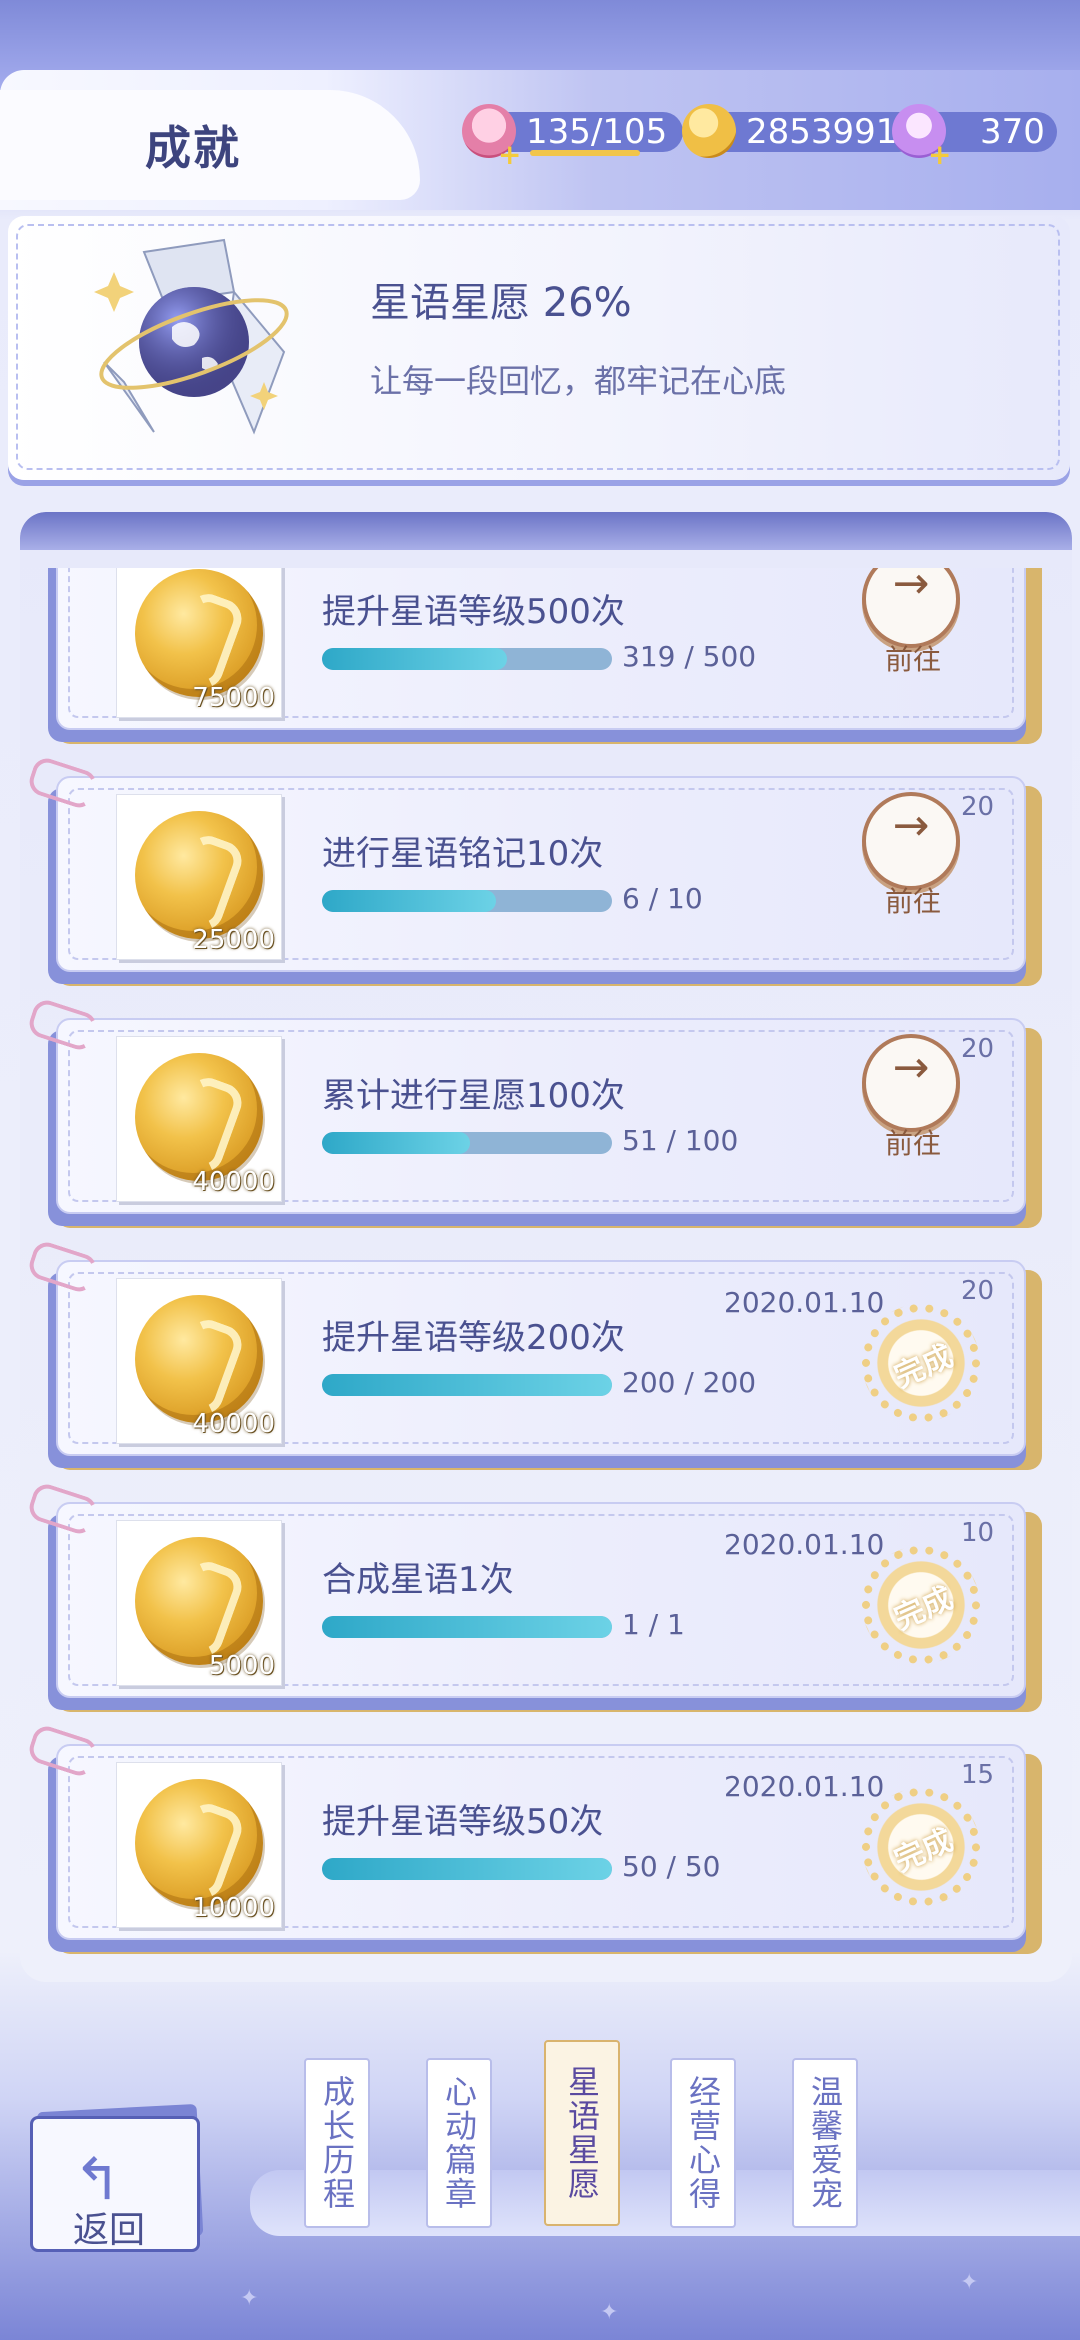  I want to click on tab-rail, so click(665, 2203).